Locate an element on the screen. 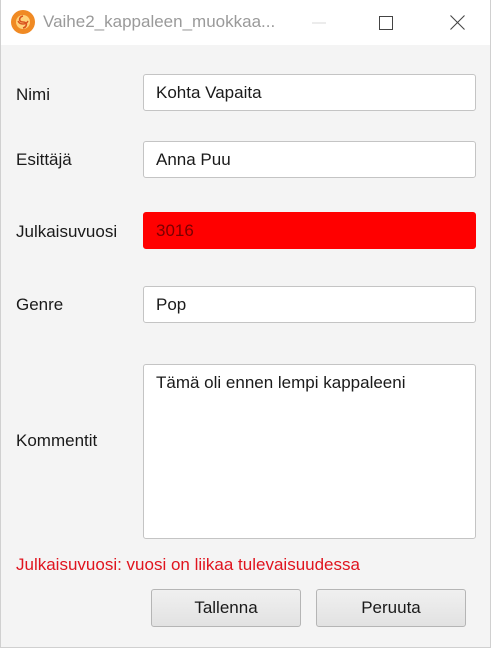  release-year-field is located at coordinates (309, 230).